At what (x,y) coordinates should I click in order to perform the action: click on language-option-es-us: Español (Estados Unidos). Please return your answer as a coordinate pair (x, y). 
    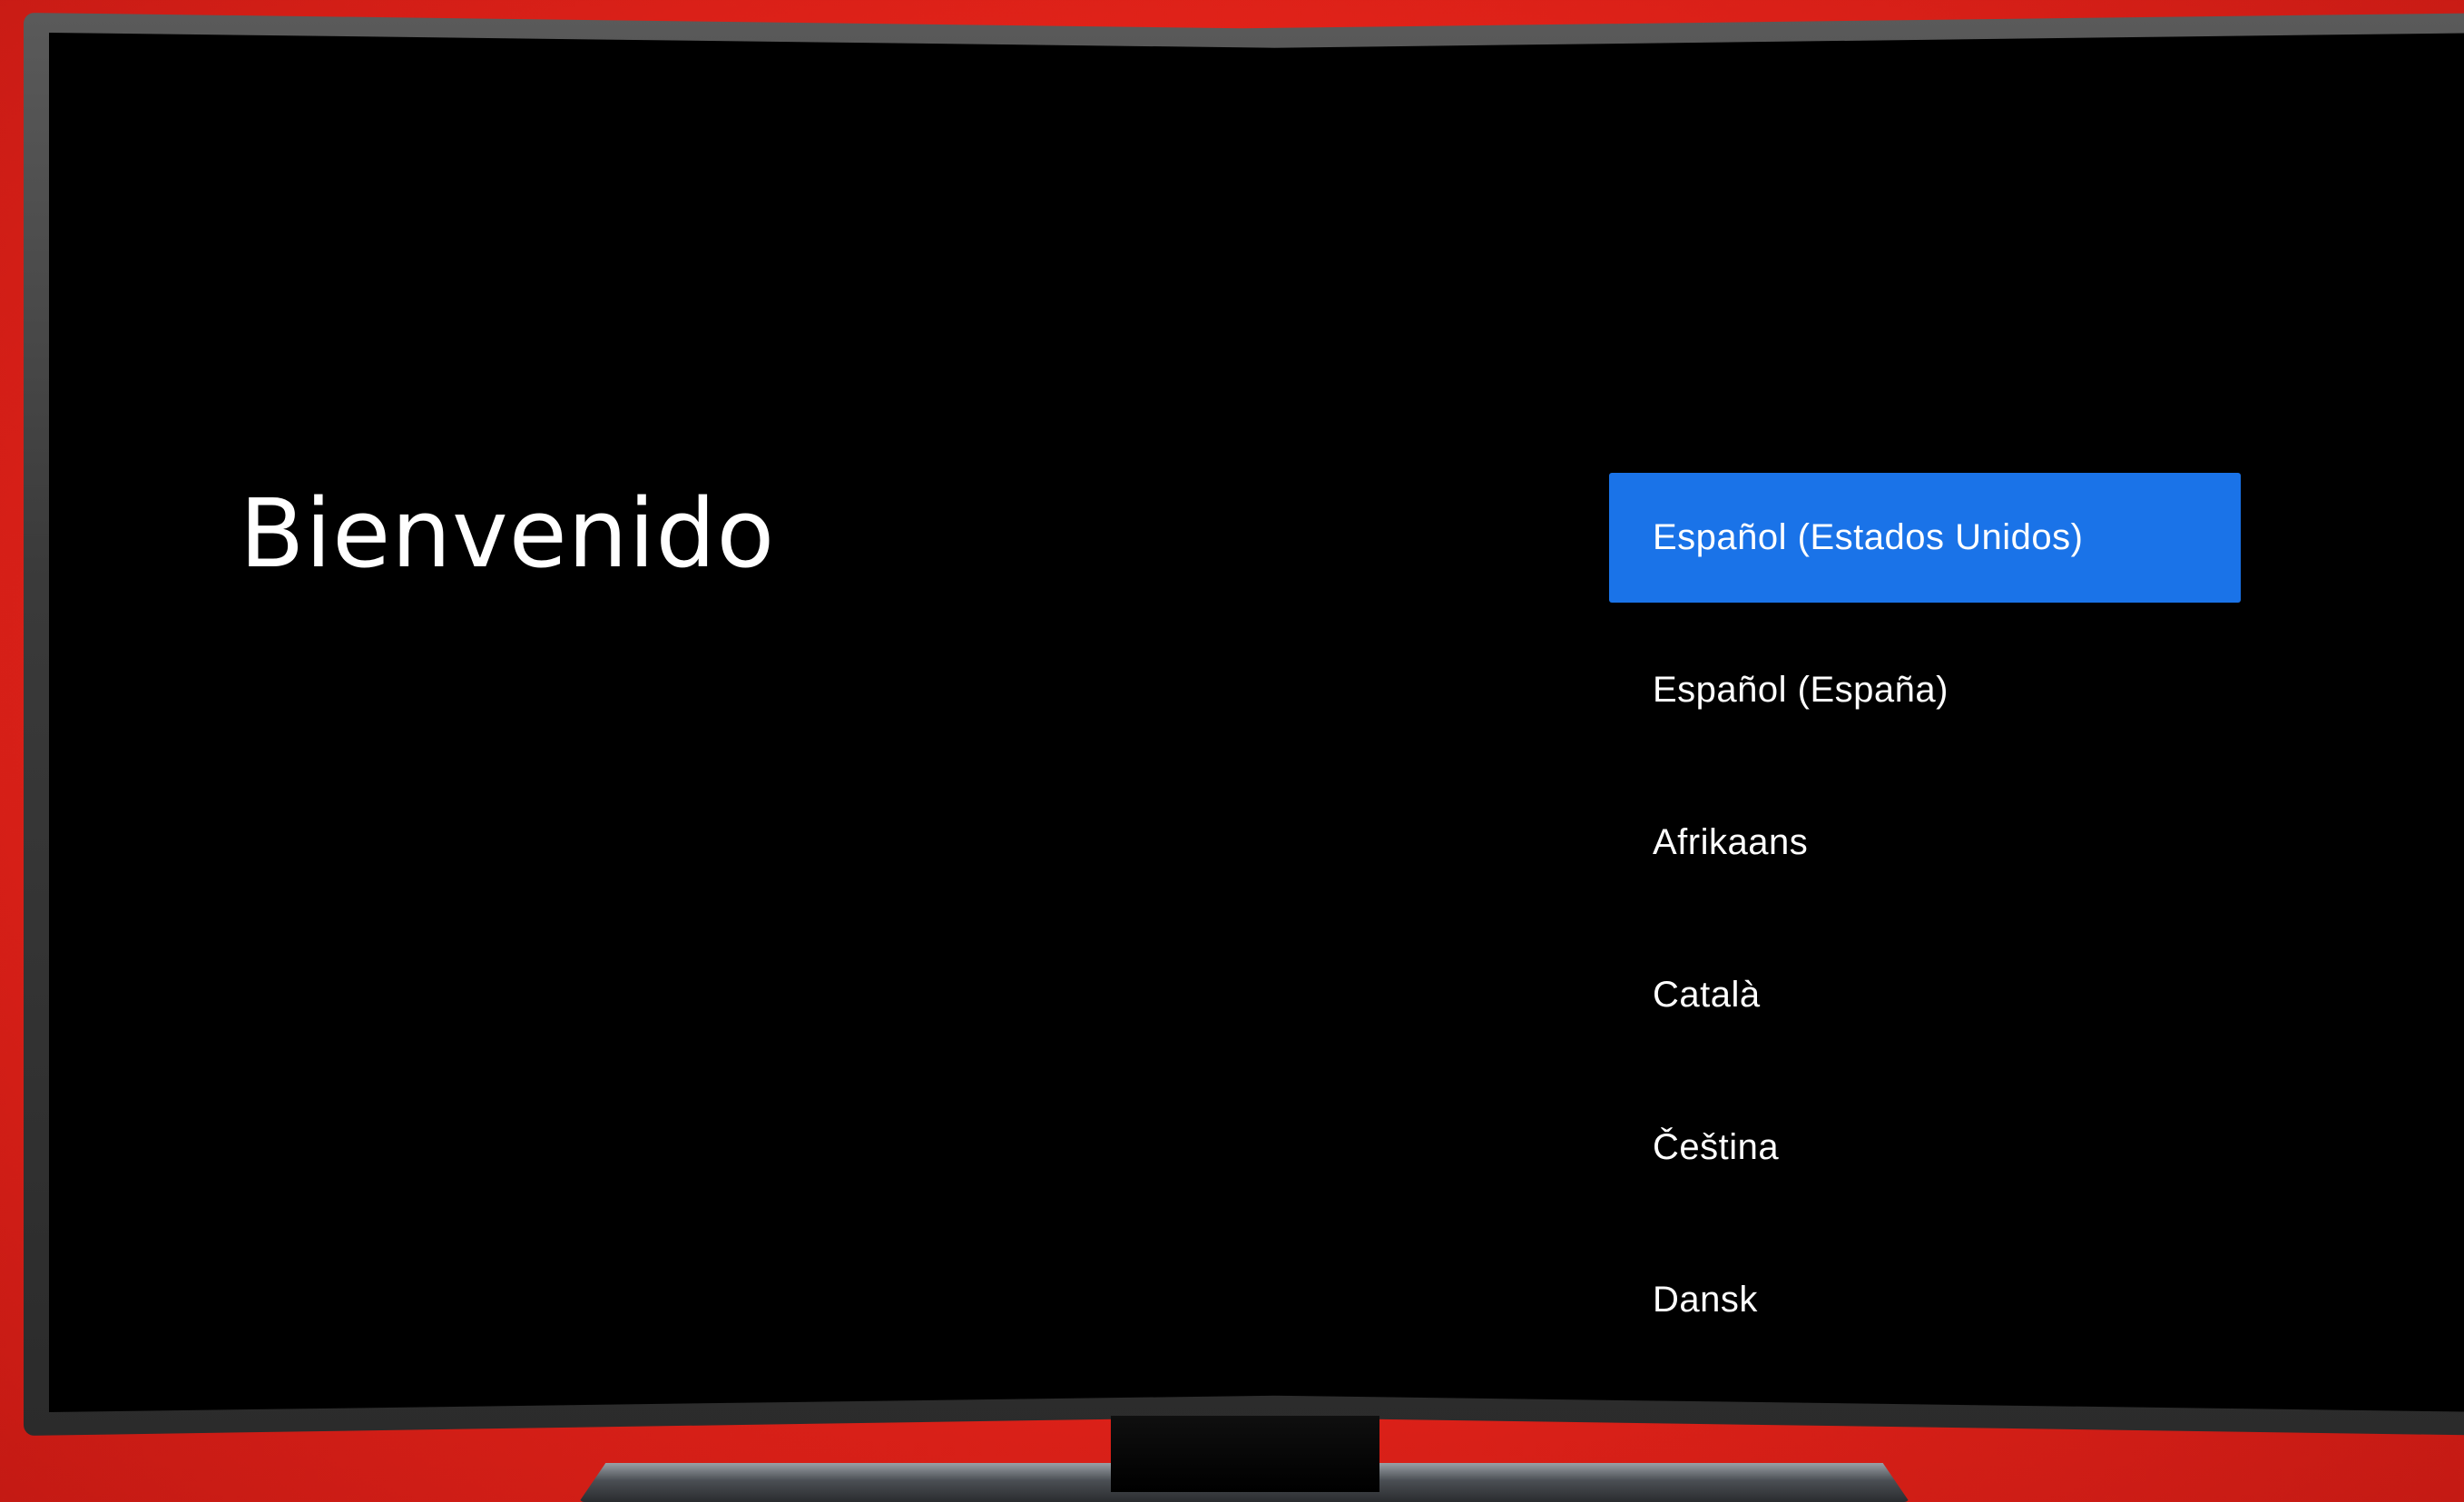
    Looking at the image, I should click on (1925, 538).